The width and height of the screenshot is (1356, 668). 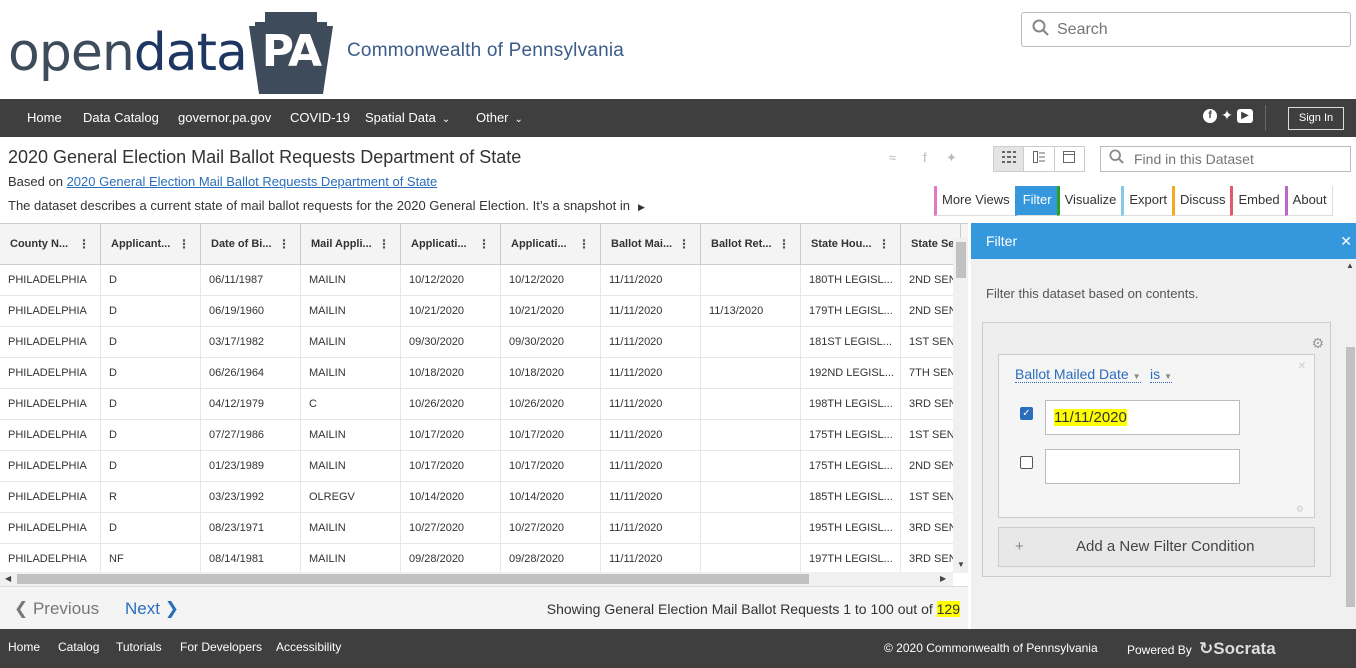 What do you see at coordinates (56, 609) in the screenshot?
I see `previous-page-button: ❮ Previous` at bounding box center [56, 609].